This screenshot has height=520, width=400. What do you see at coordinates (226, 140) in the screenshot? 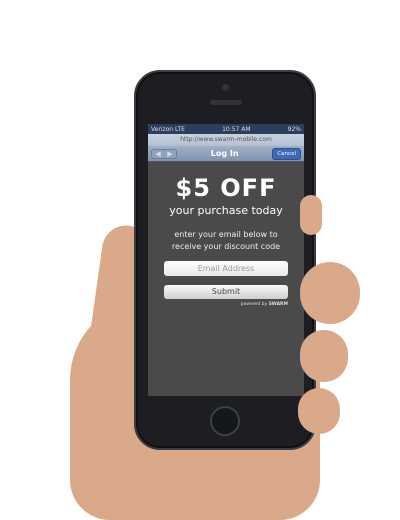
I see `url-bar: http://www.swarm-mobile.com` at bounding box center [226, 140].